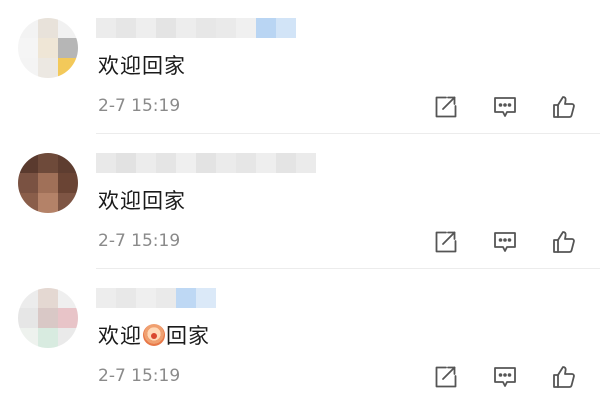  Describe the element at coordinates (188, 336) in the screenshot. I see `comment-text-part: 回家` at that location.